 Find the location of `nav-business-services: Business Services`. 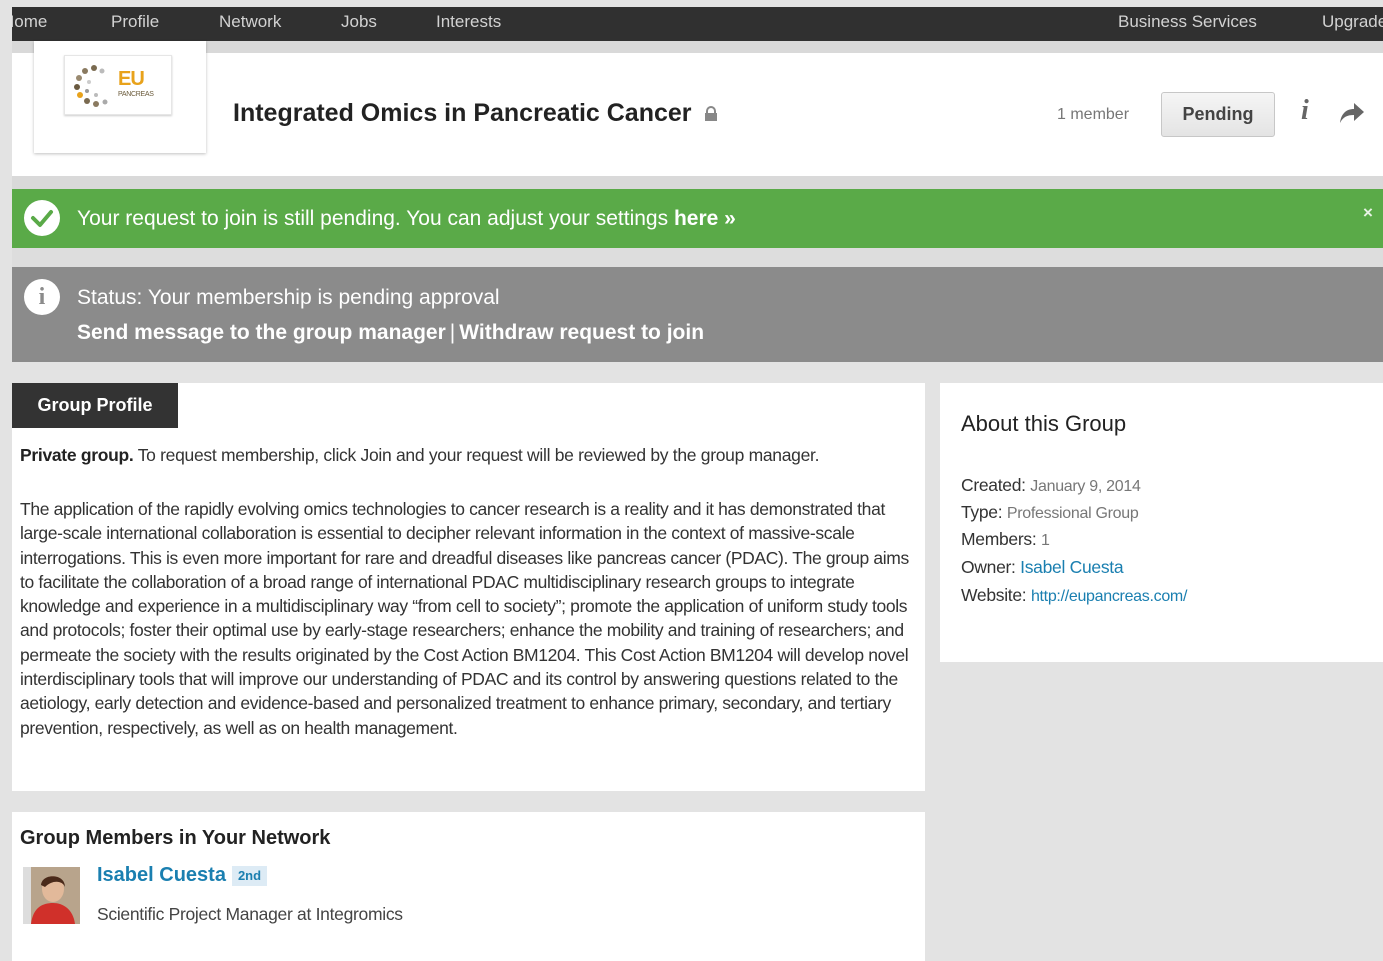

nav-business-services: Business Services is located at coordinates (1187, 24).